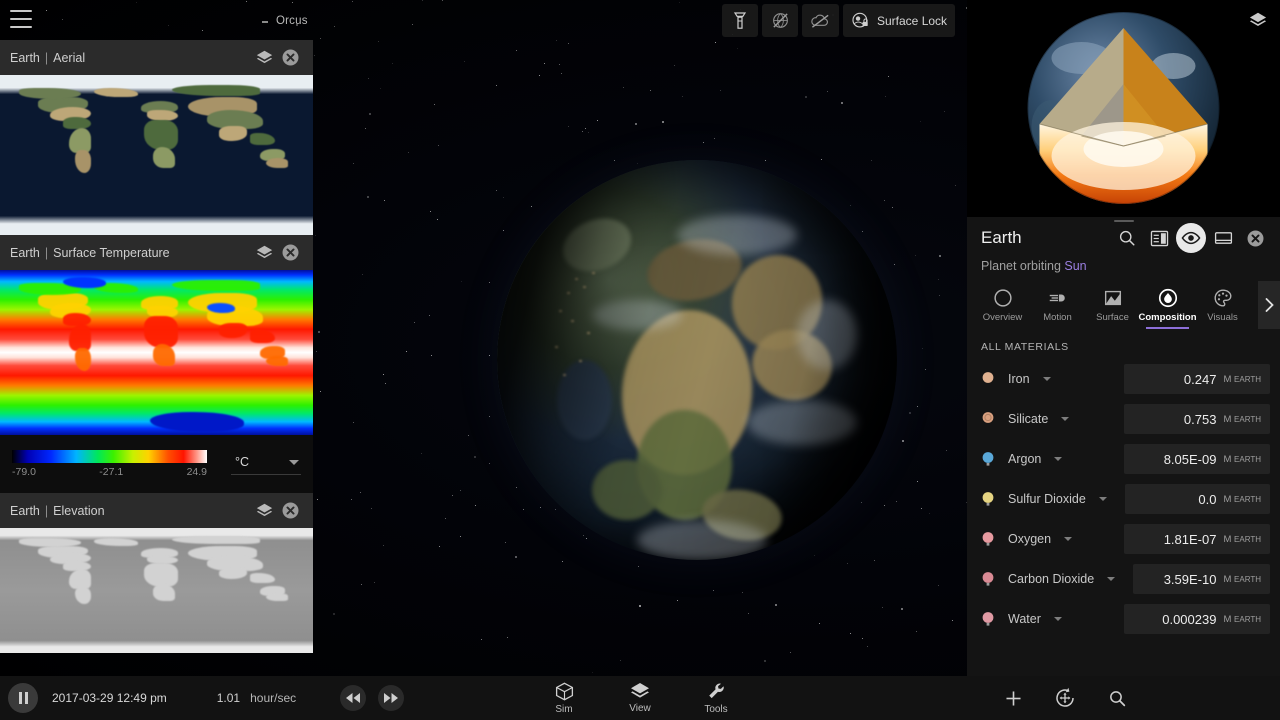 The width and height of the screenshot is (1280, 720). What do you see at coordinates (156, 352) in the screenshot?
I see `map-thumbnail-temperature` at bounding box center [156, 352].